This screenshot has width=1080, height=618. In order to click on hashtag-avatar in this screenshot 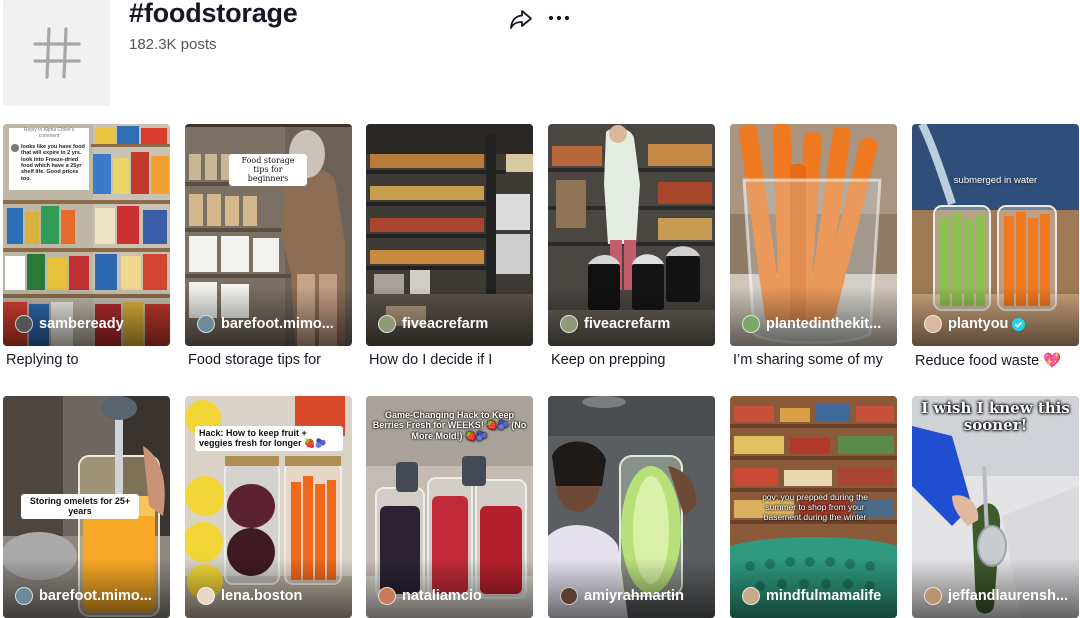, I will do `click(56, 53)`.